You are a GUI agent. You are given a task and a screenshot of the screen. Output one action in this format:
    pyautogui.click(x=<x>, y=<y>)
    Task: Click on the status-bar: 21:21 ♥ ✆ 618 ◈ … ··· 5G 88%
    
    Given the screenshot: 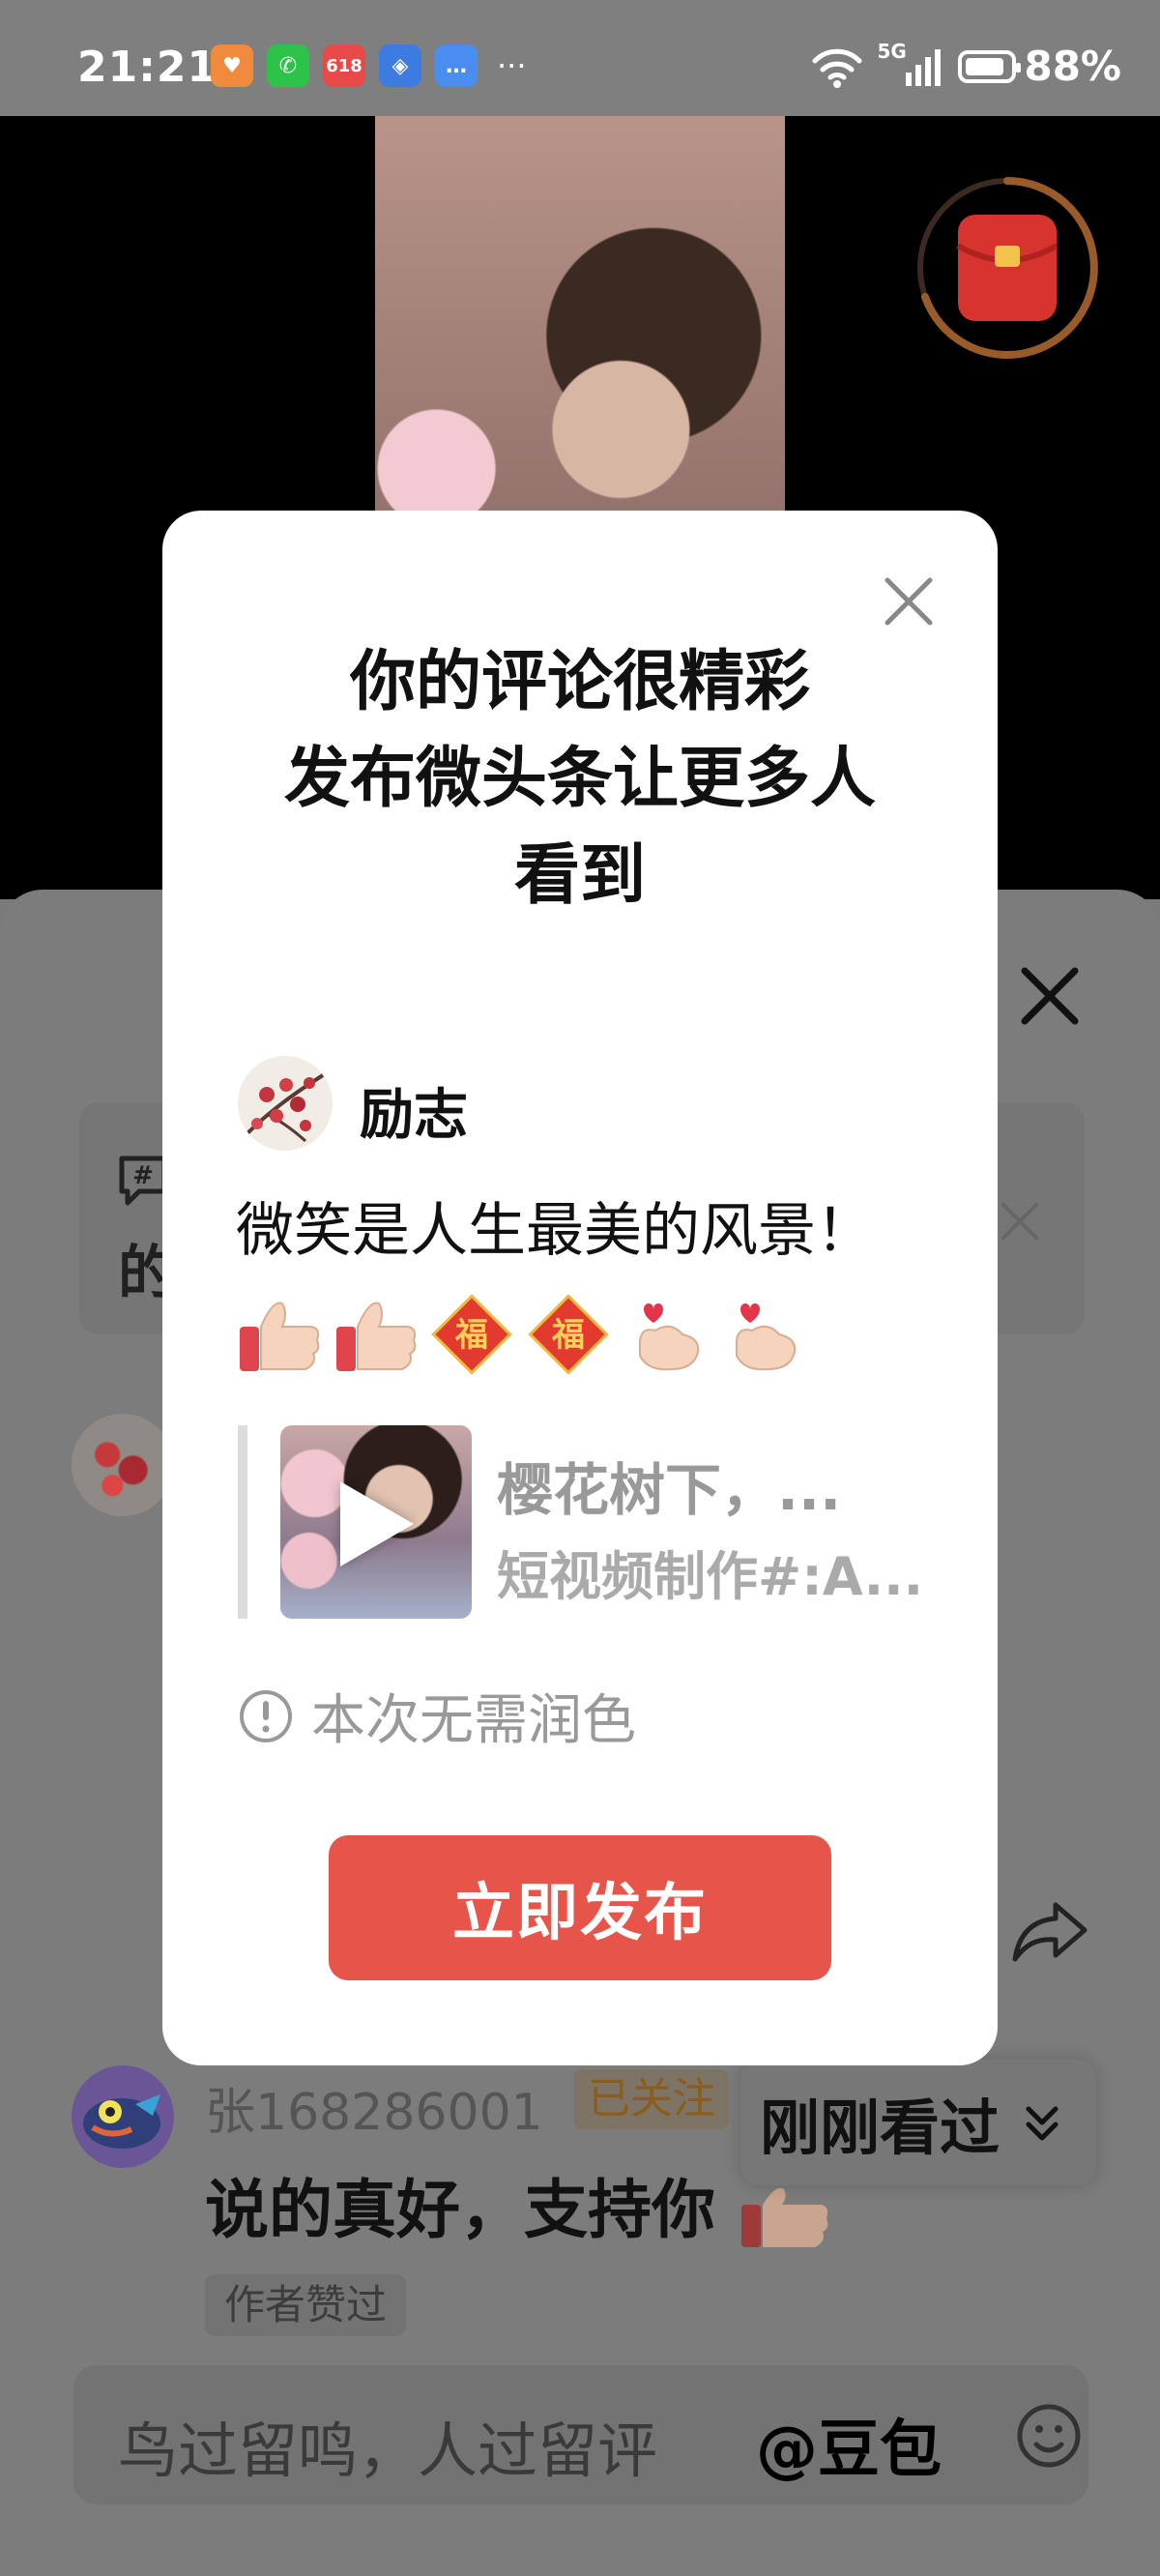 What is the action you would take?
    pyautogui.click(x=580, y=58)
    